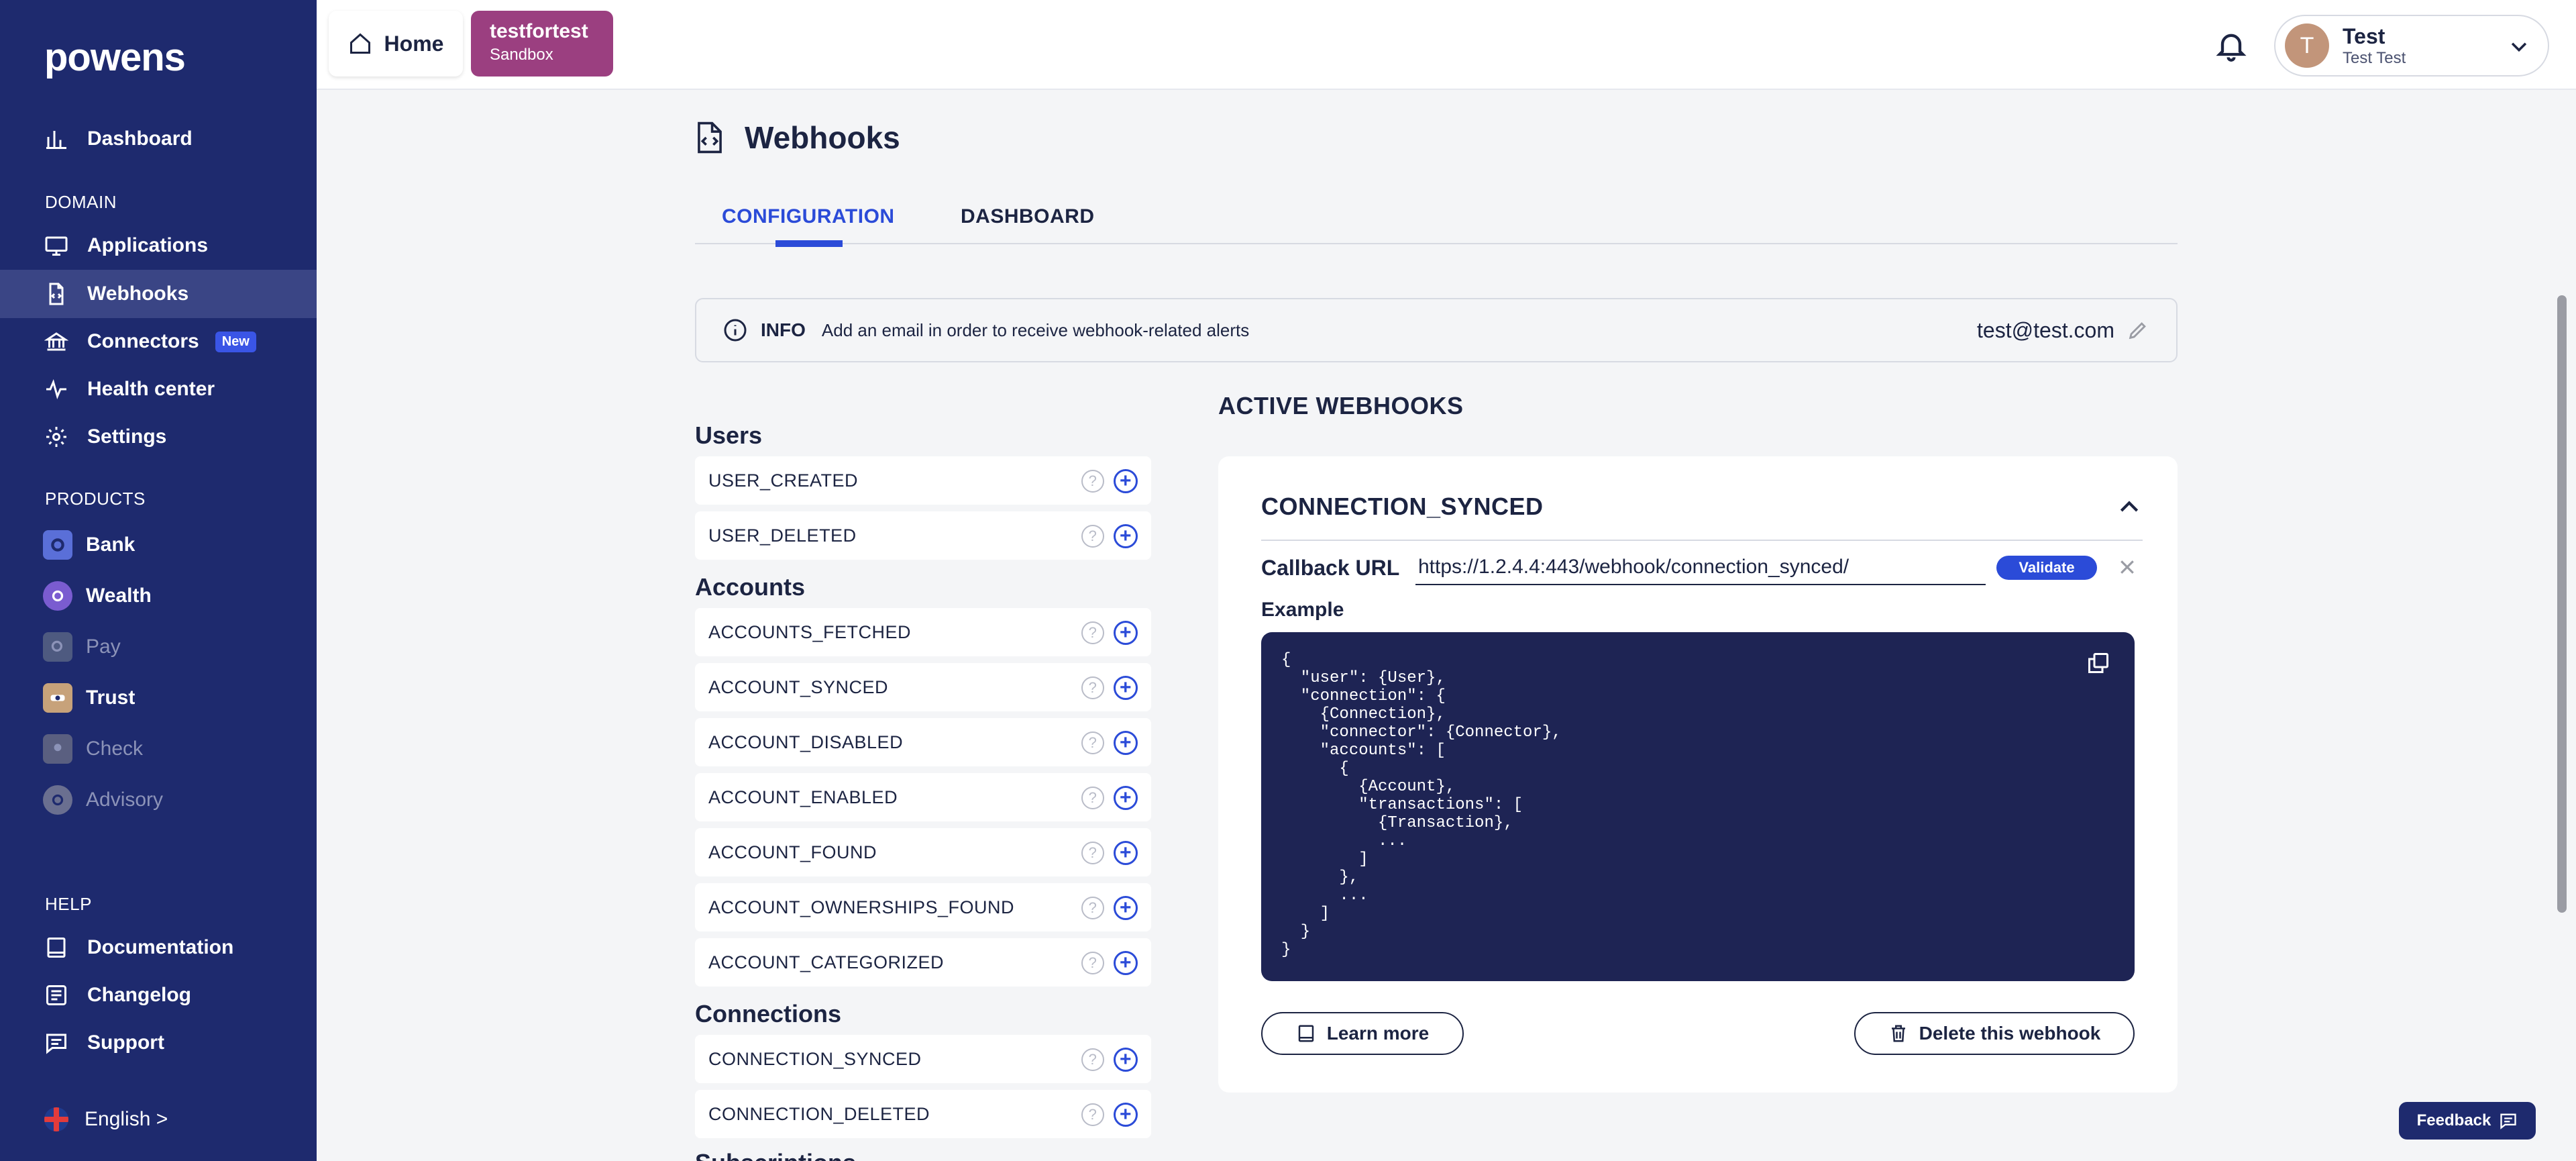 The width and height of the screenshot is (2576, 1161). Describe the element at coordinates (119, 596) in the screenshot. I see `sidebar-item-label: Wealth` at that location.